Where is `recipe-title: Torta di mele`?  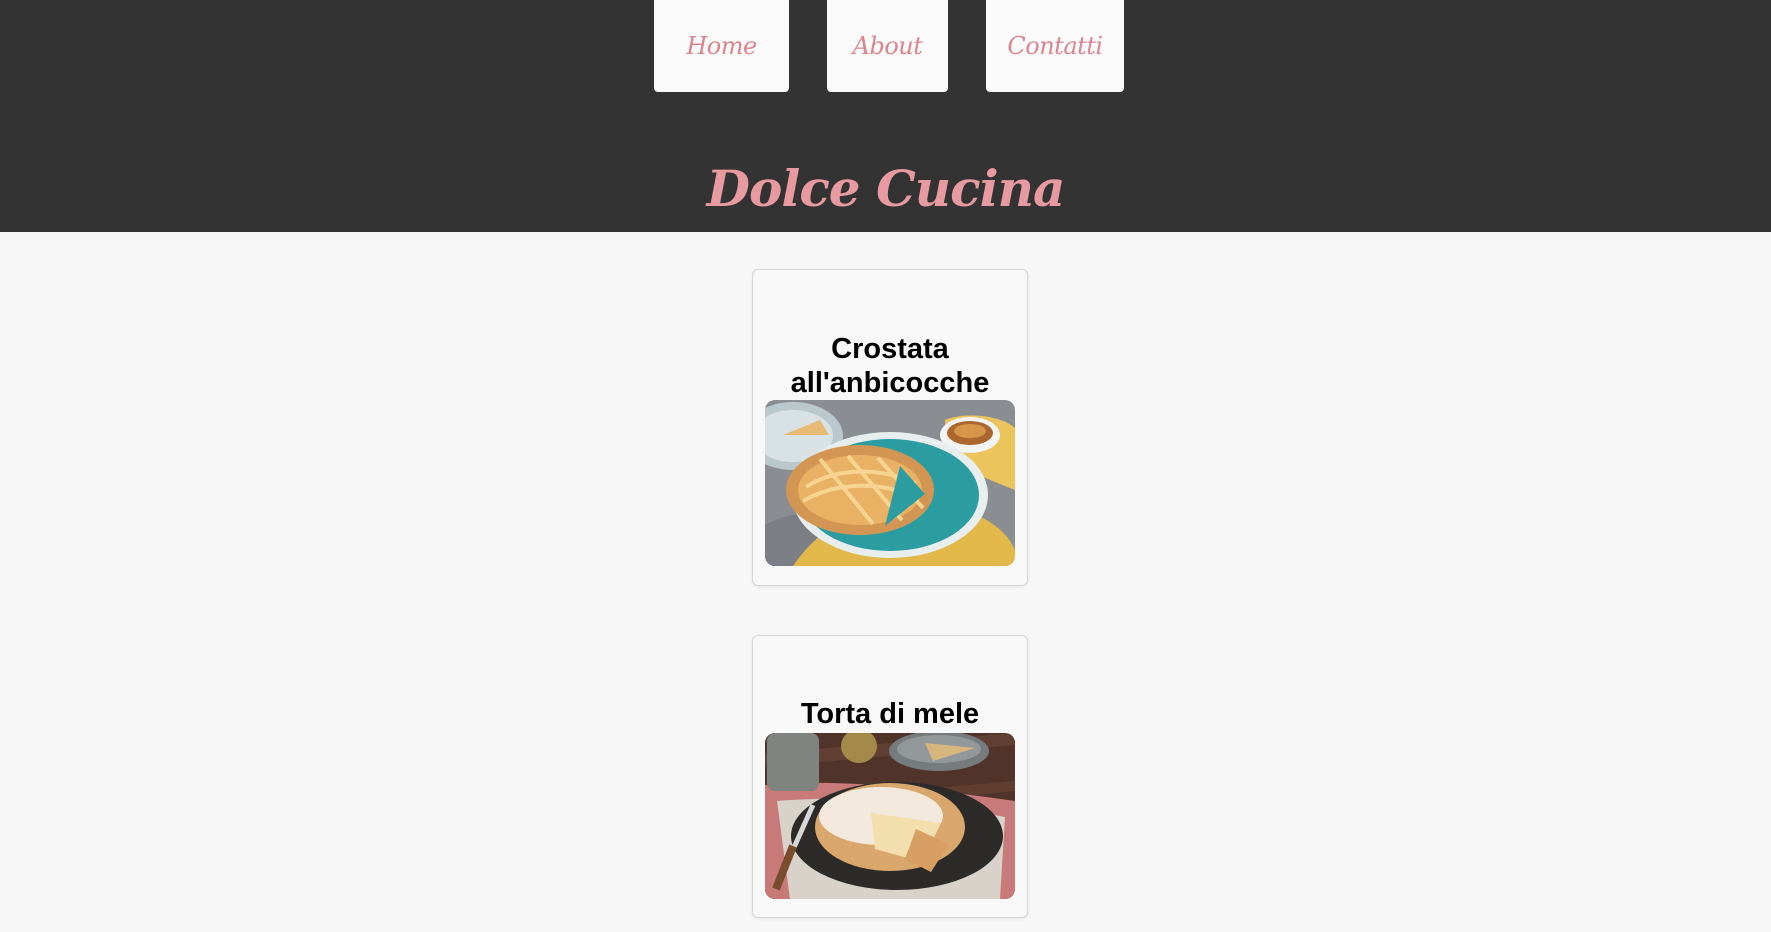 recipe-title: Torta di mele is located at coordinates (890, 714).